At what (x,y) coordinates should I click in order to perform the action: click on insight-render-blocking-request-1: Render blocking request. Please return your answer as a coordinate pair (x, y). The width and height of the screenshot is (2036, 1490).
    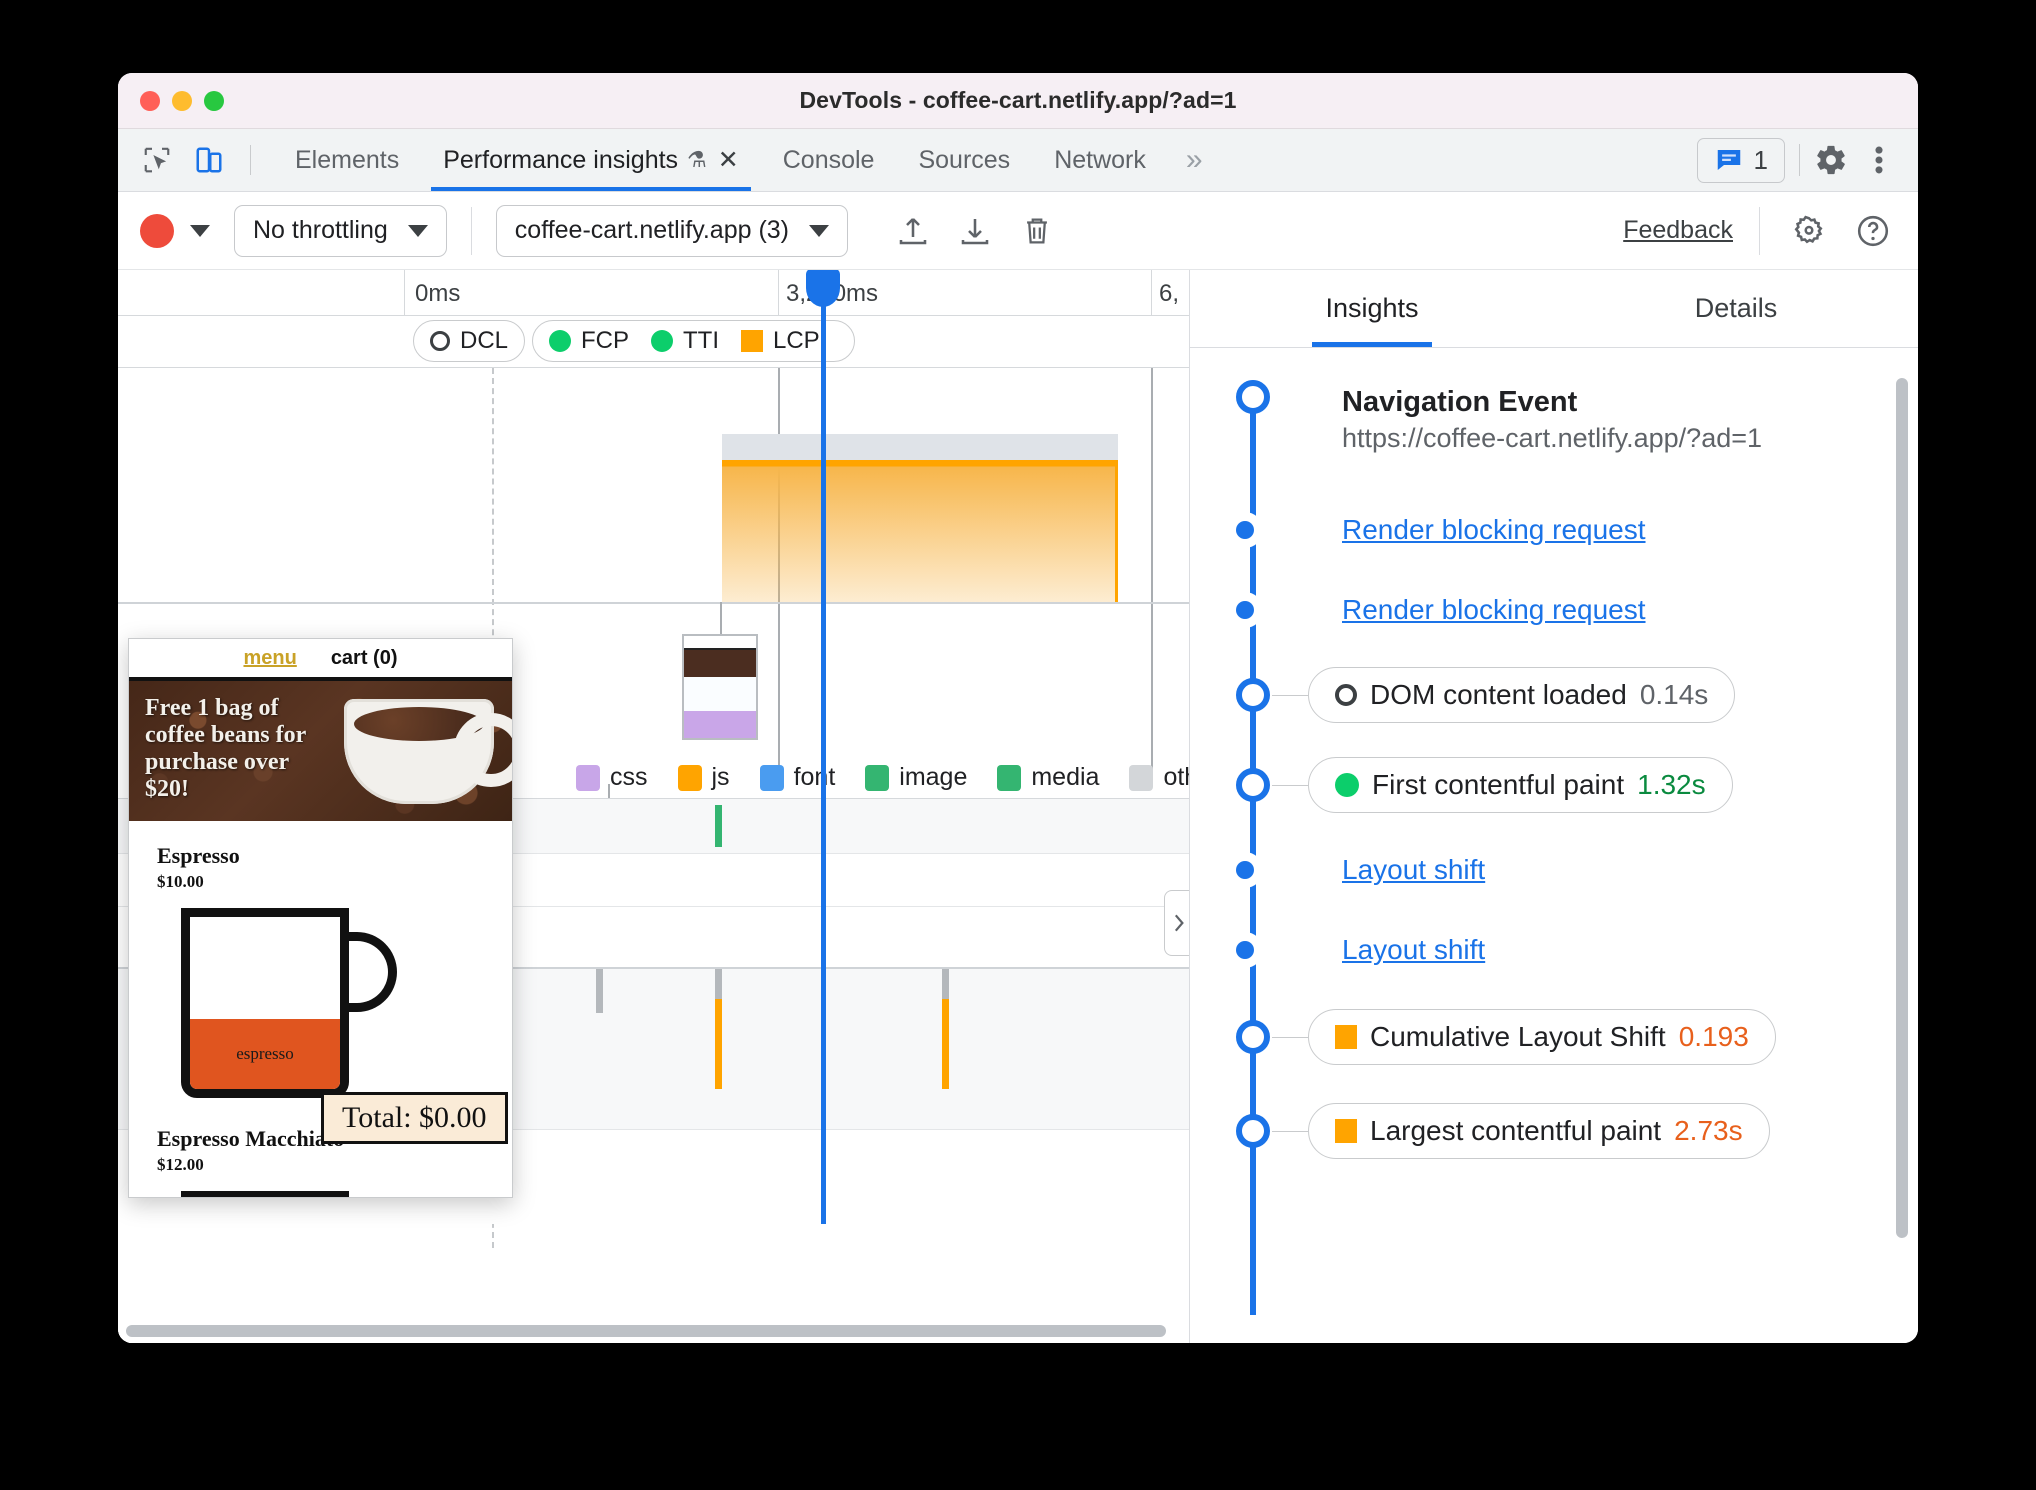
    Looking at the image, I should click on (1554, 530).